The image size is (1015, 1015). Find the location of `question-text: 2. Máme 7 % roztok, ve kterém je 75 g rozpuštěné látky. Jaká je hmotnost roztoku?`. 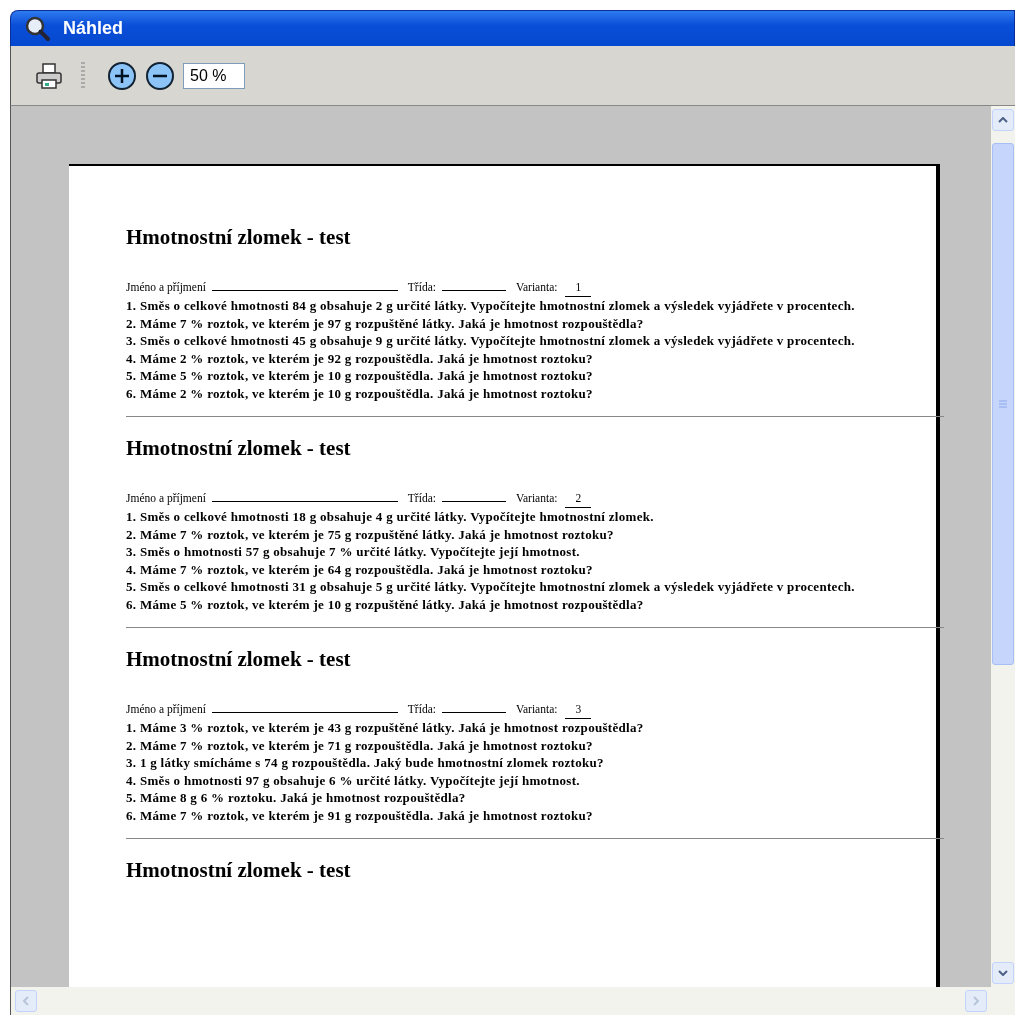

question-text: 2. Máme 7 % roztok, ve kterém je 75 g rozpuštěné látky. Jaká je hmotnost roztoku? is located at coordinates (370, 534).